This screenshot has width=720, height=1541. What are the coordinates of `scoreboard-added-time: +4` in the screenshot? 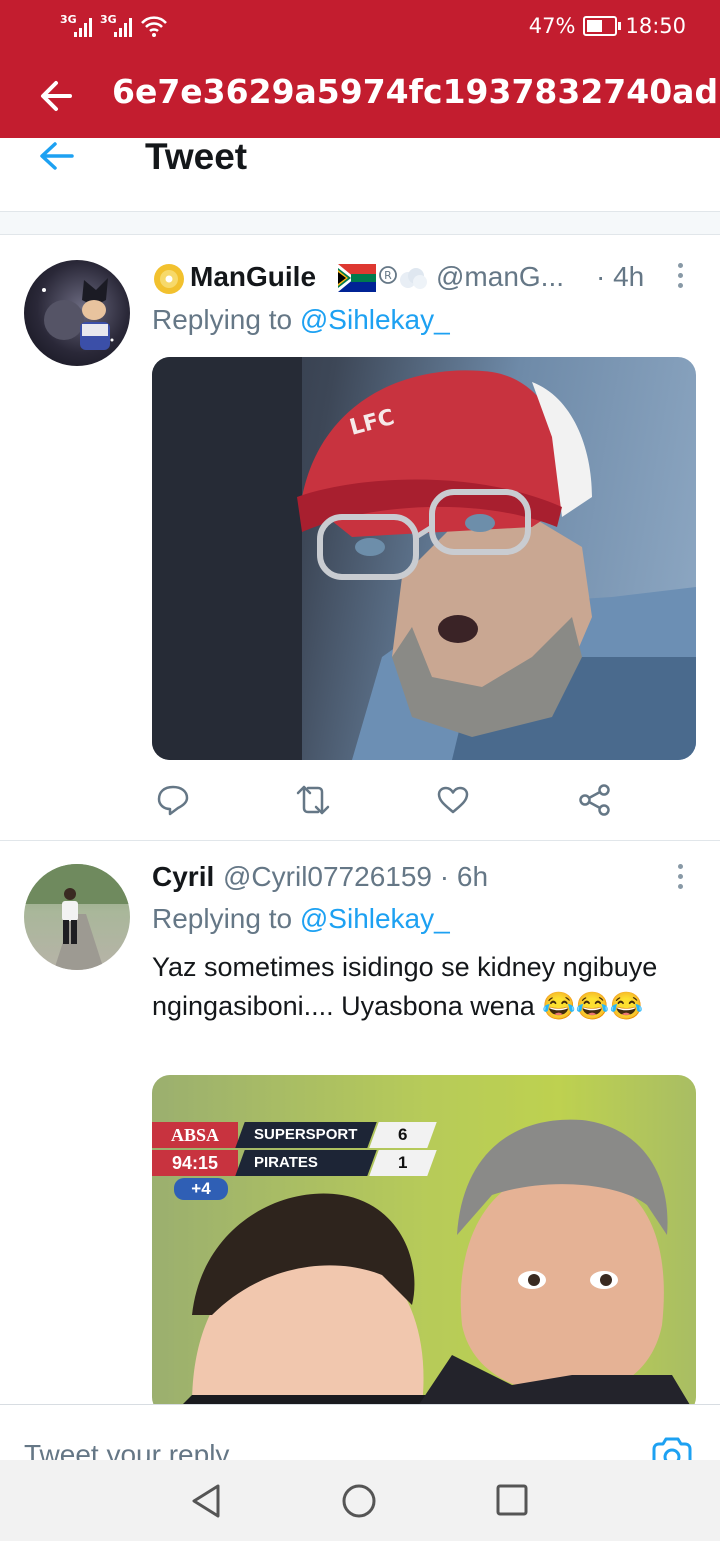 It's located at (201, 1189).